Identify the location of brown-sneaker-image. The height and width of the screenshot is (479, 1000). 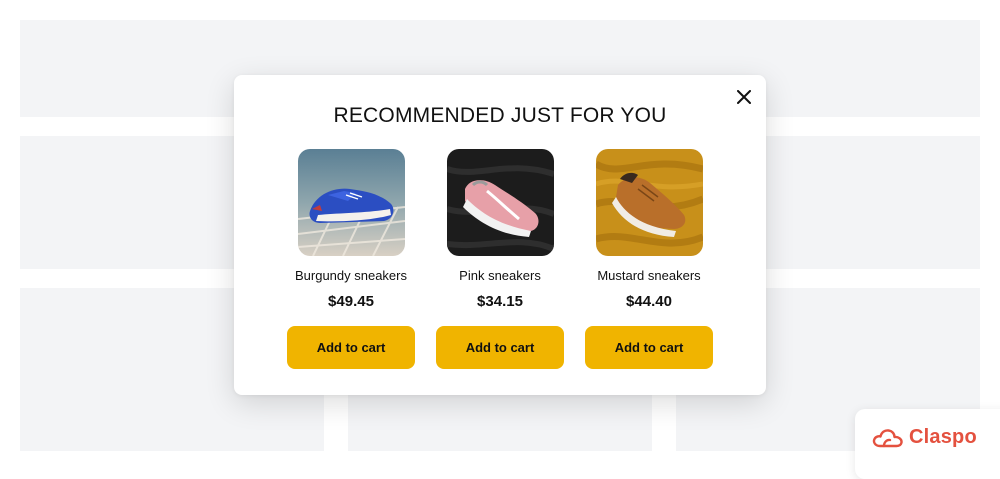
(649, 202).